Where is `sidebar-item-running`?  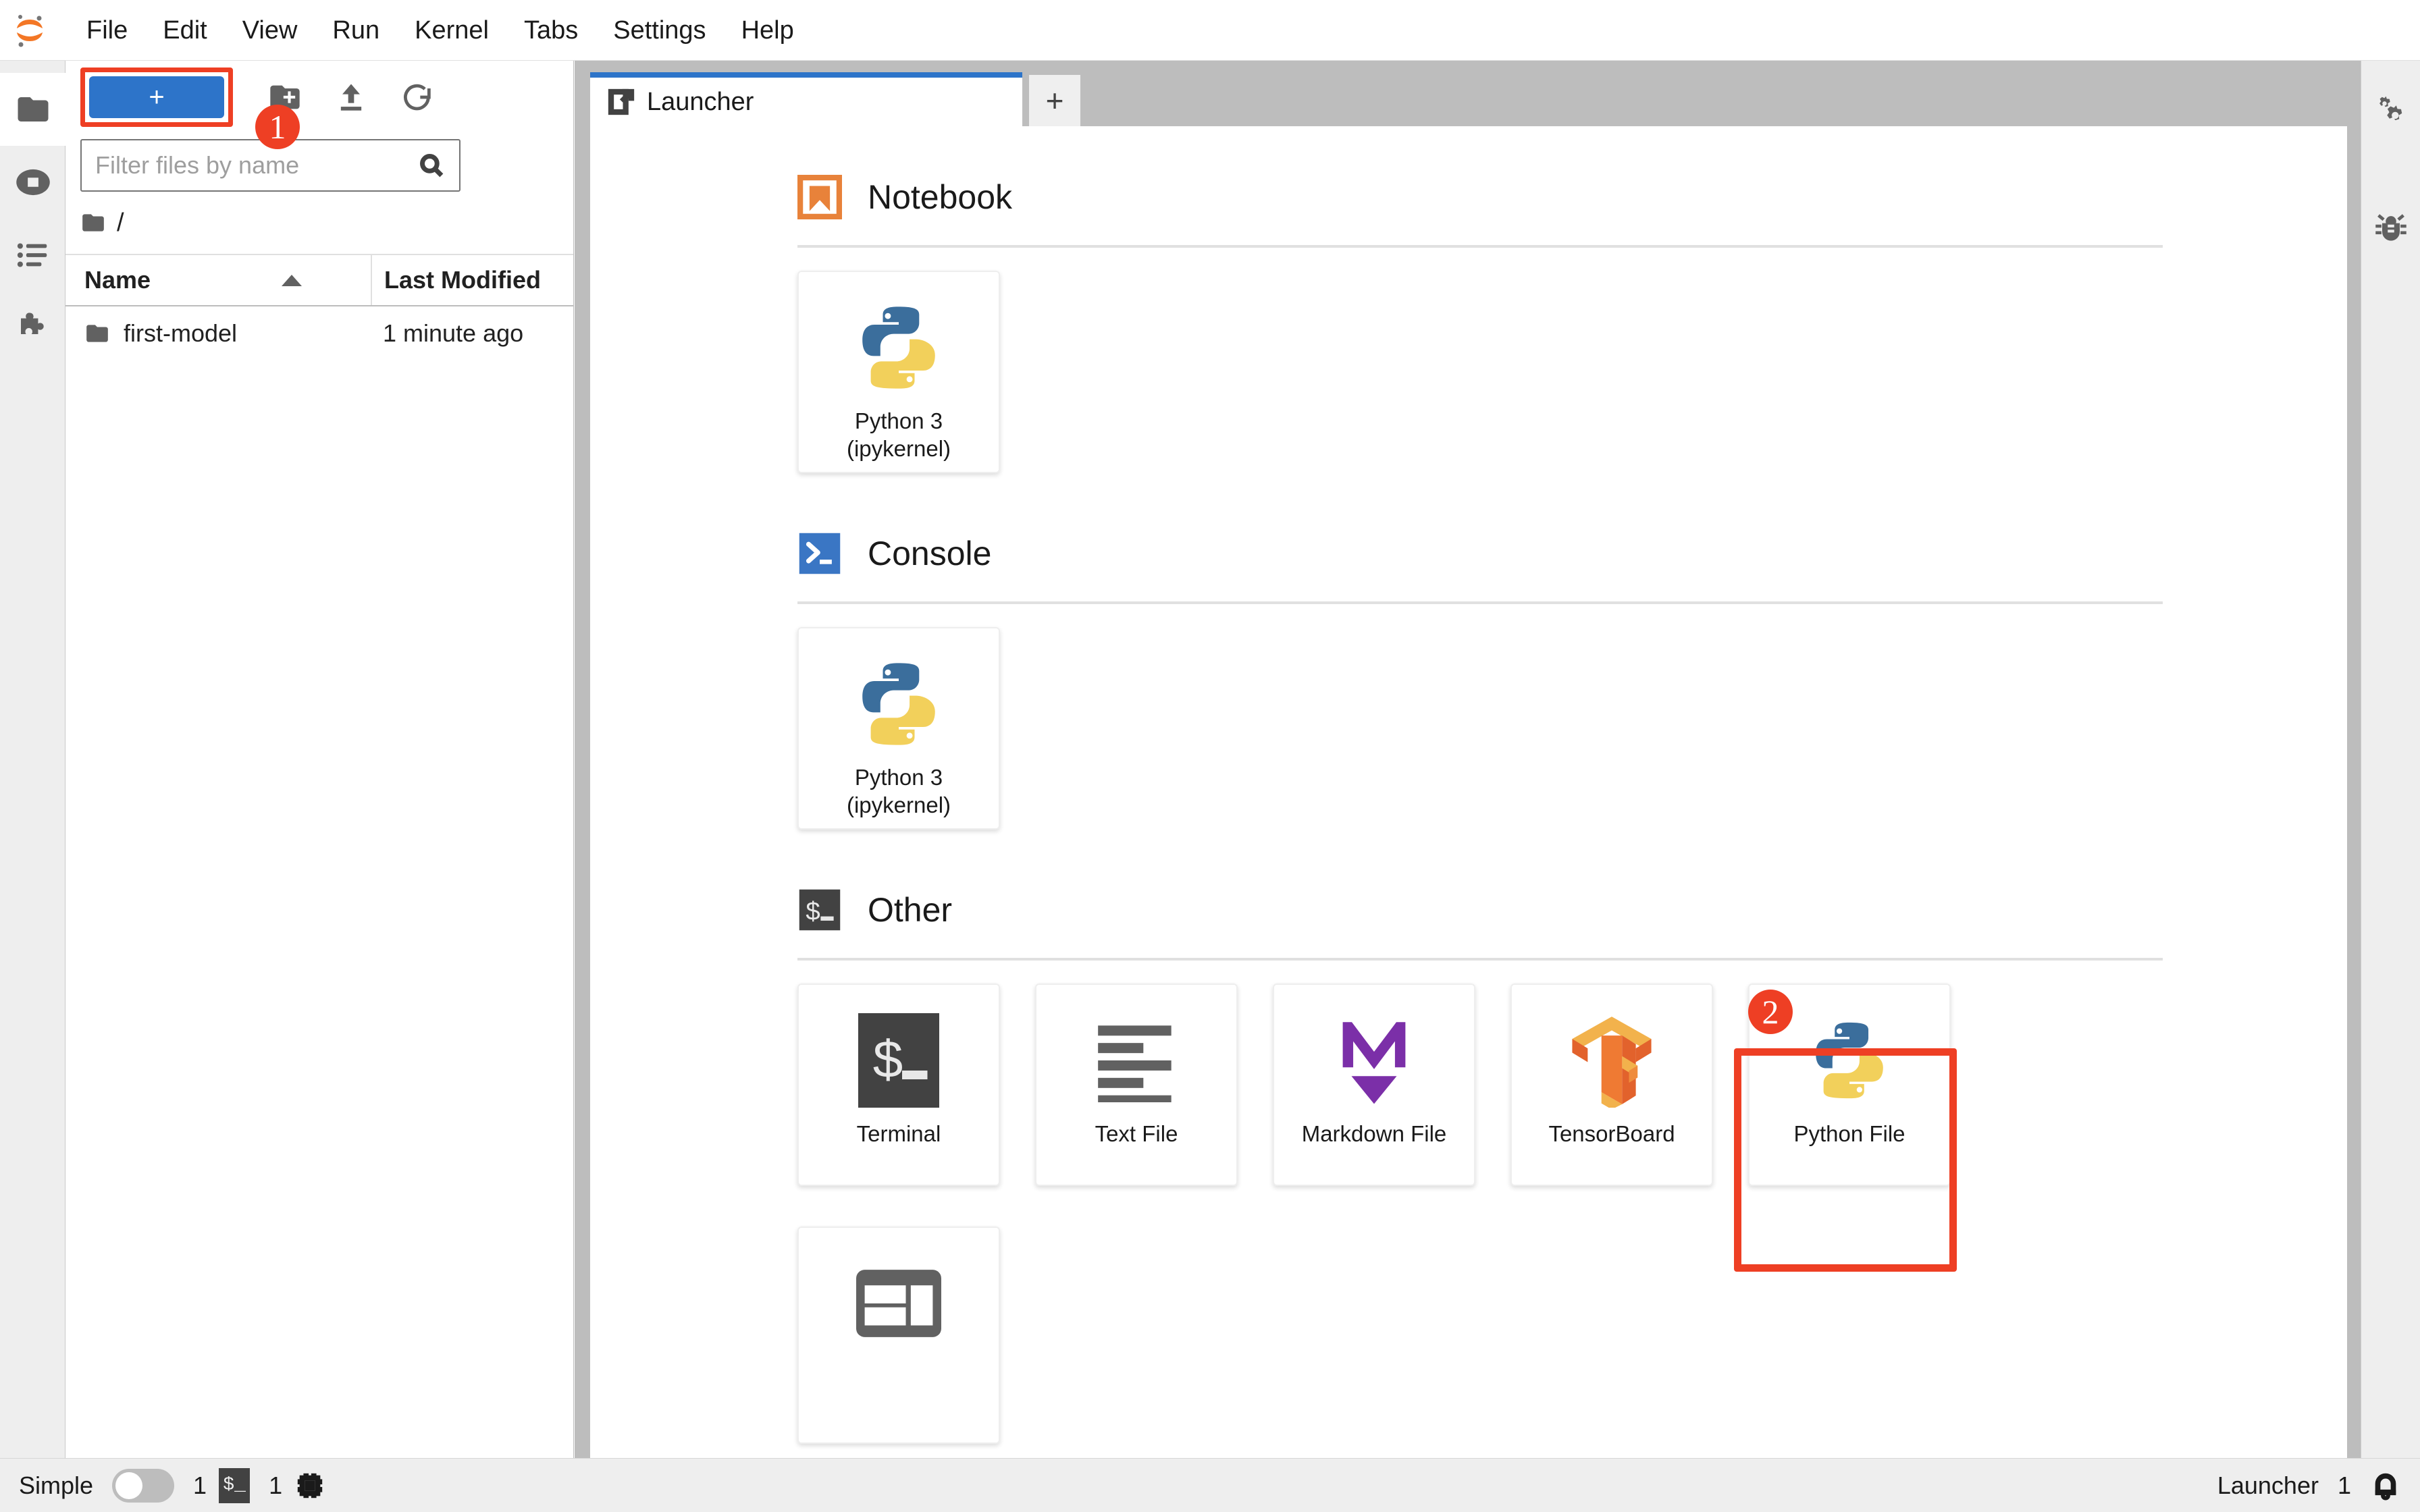
sidebar-item-running is located at coordinates (32, 183).